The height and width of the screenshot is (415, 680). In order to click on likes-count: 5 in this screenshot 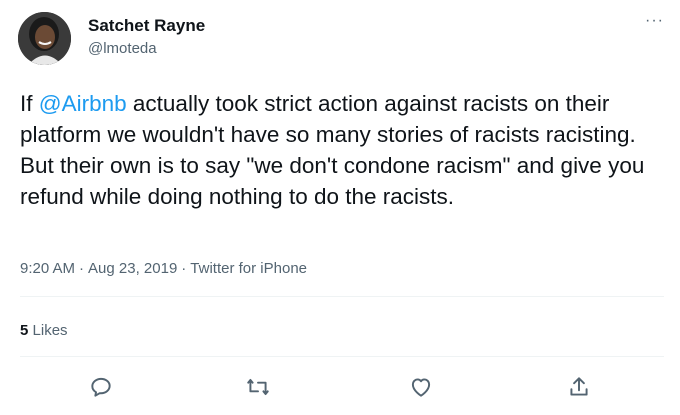, I will do `click(24, 330)`.